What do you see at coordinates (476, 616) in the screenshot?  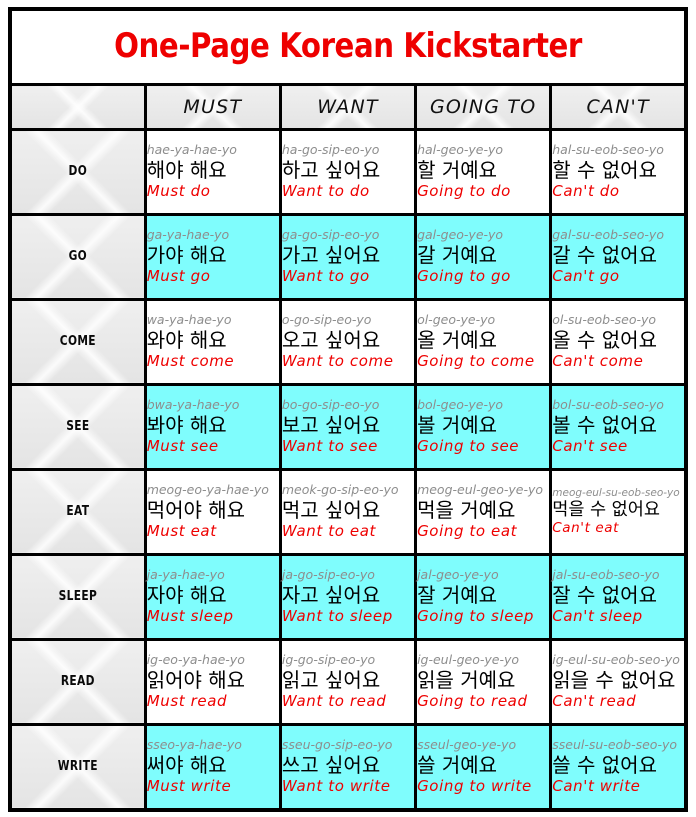 I see `english-text: Going to sleep` at bounding box center [476, 616].